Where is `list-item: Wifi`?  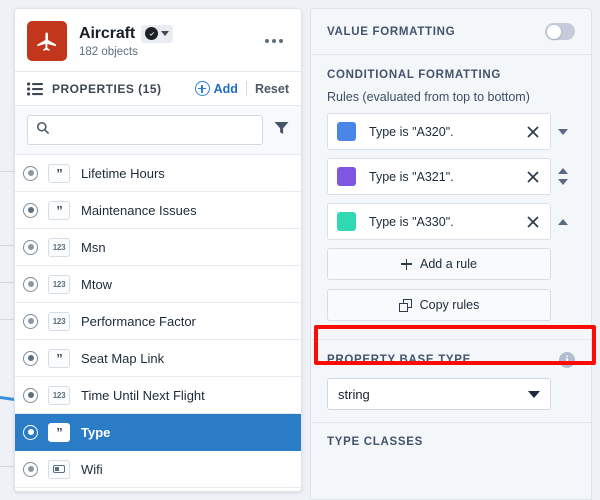
list-item: Wifi is located at coordinates (158, 469).